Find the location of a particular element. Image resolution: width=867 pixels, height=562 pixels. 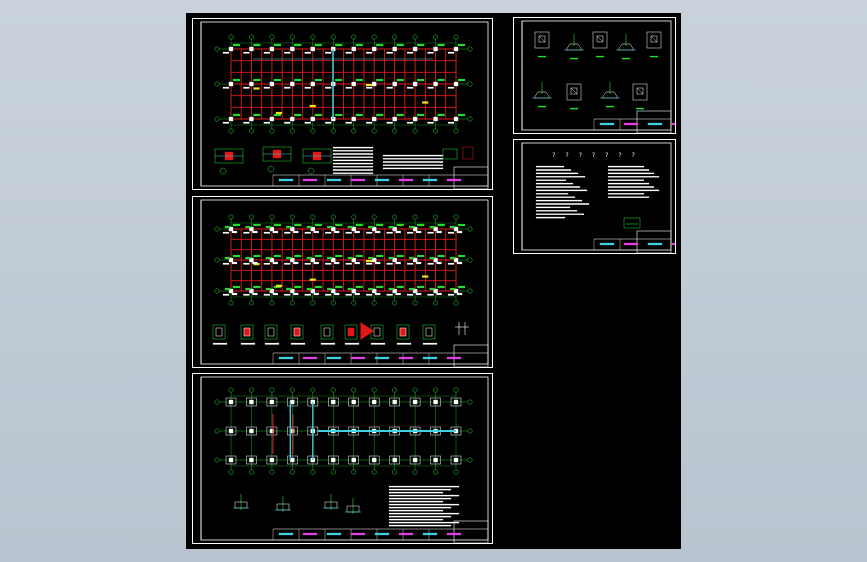

sheet-foundation-details is located at coordinates (594, 75).